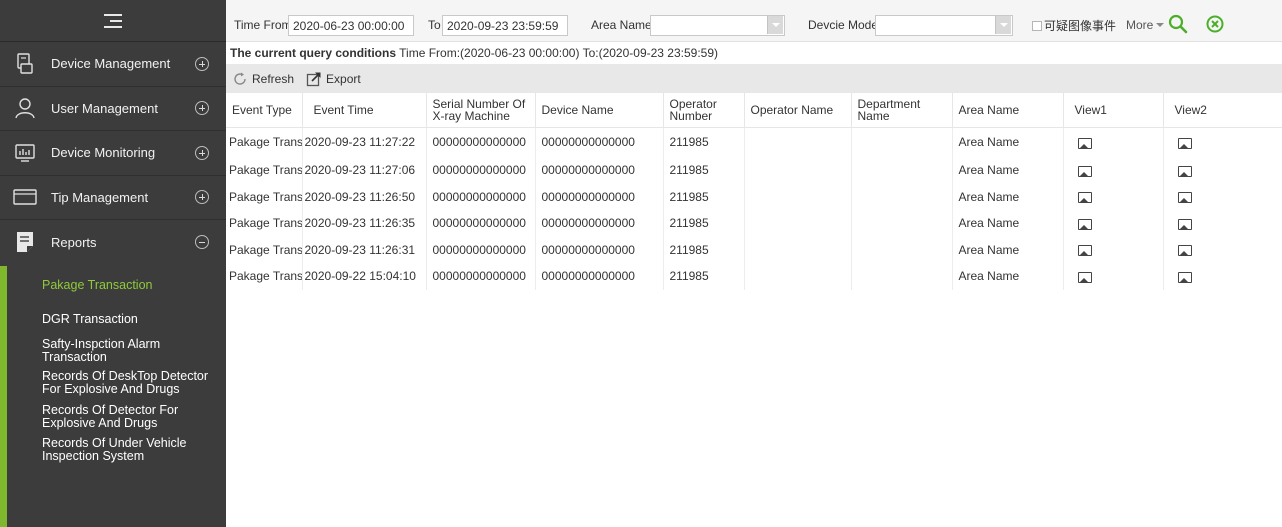 The height and width of the screenshot is (527, 1282). Describe the element at coordinates (1008, 110) in the screenshot. I see `column-header: Area Name` at that location.